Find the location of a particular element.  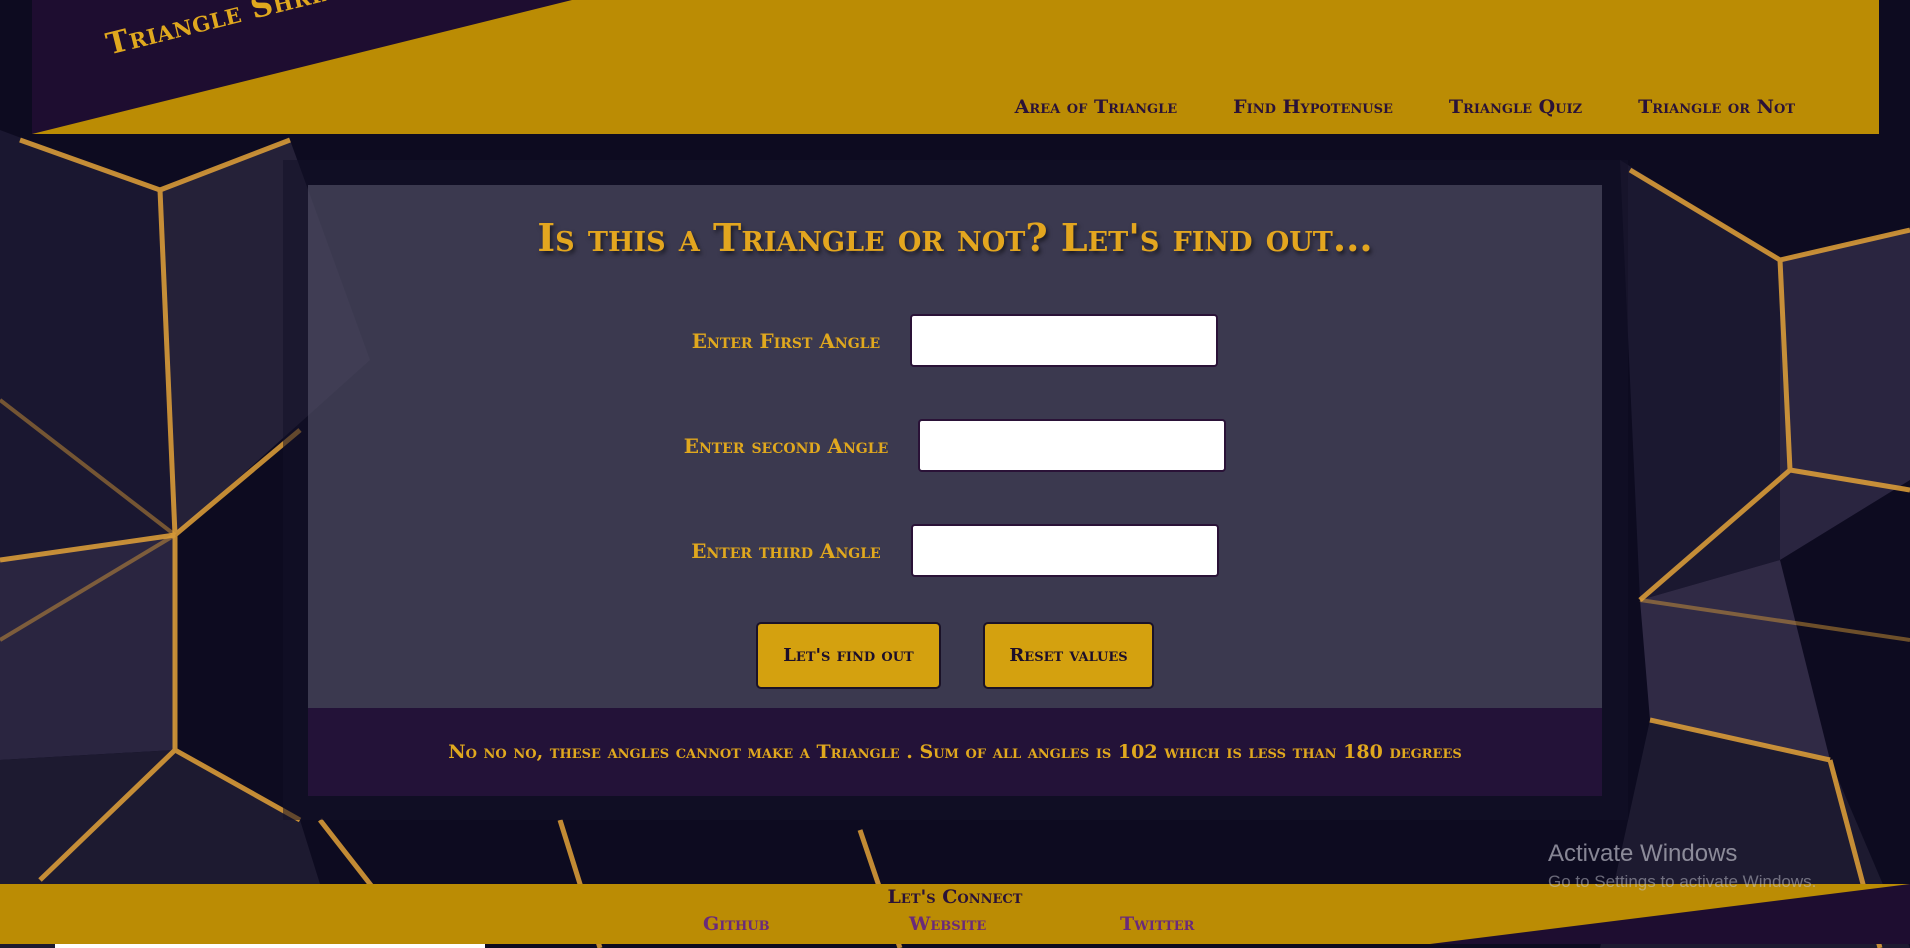

first-angle-row: Enter First Angle is located at coordinates (955, 340).